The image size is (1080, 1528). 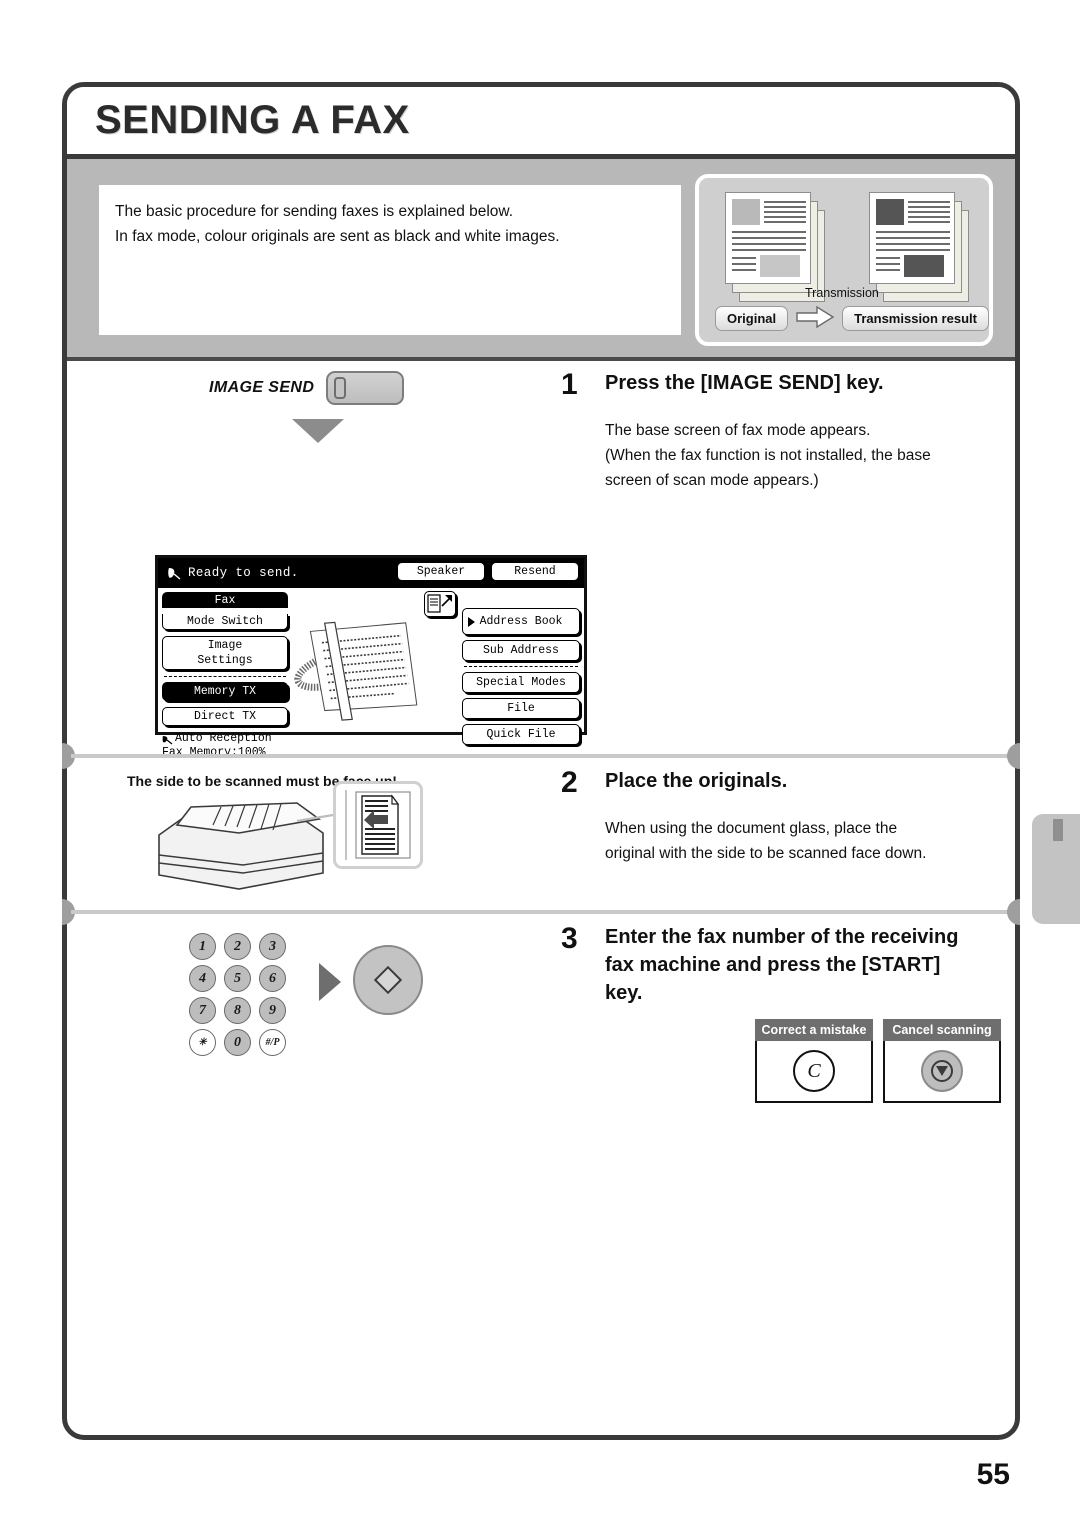 I want to click on chapter-edge-nub, so click(x=1058, y=830).